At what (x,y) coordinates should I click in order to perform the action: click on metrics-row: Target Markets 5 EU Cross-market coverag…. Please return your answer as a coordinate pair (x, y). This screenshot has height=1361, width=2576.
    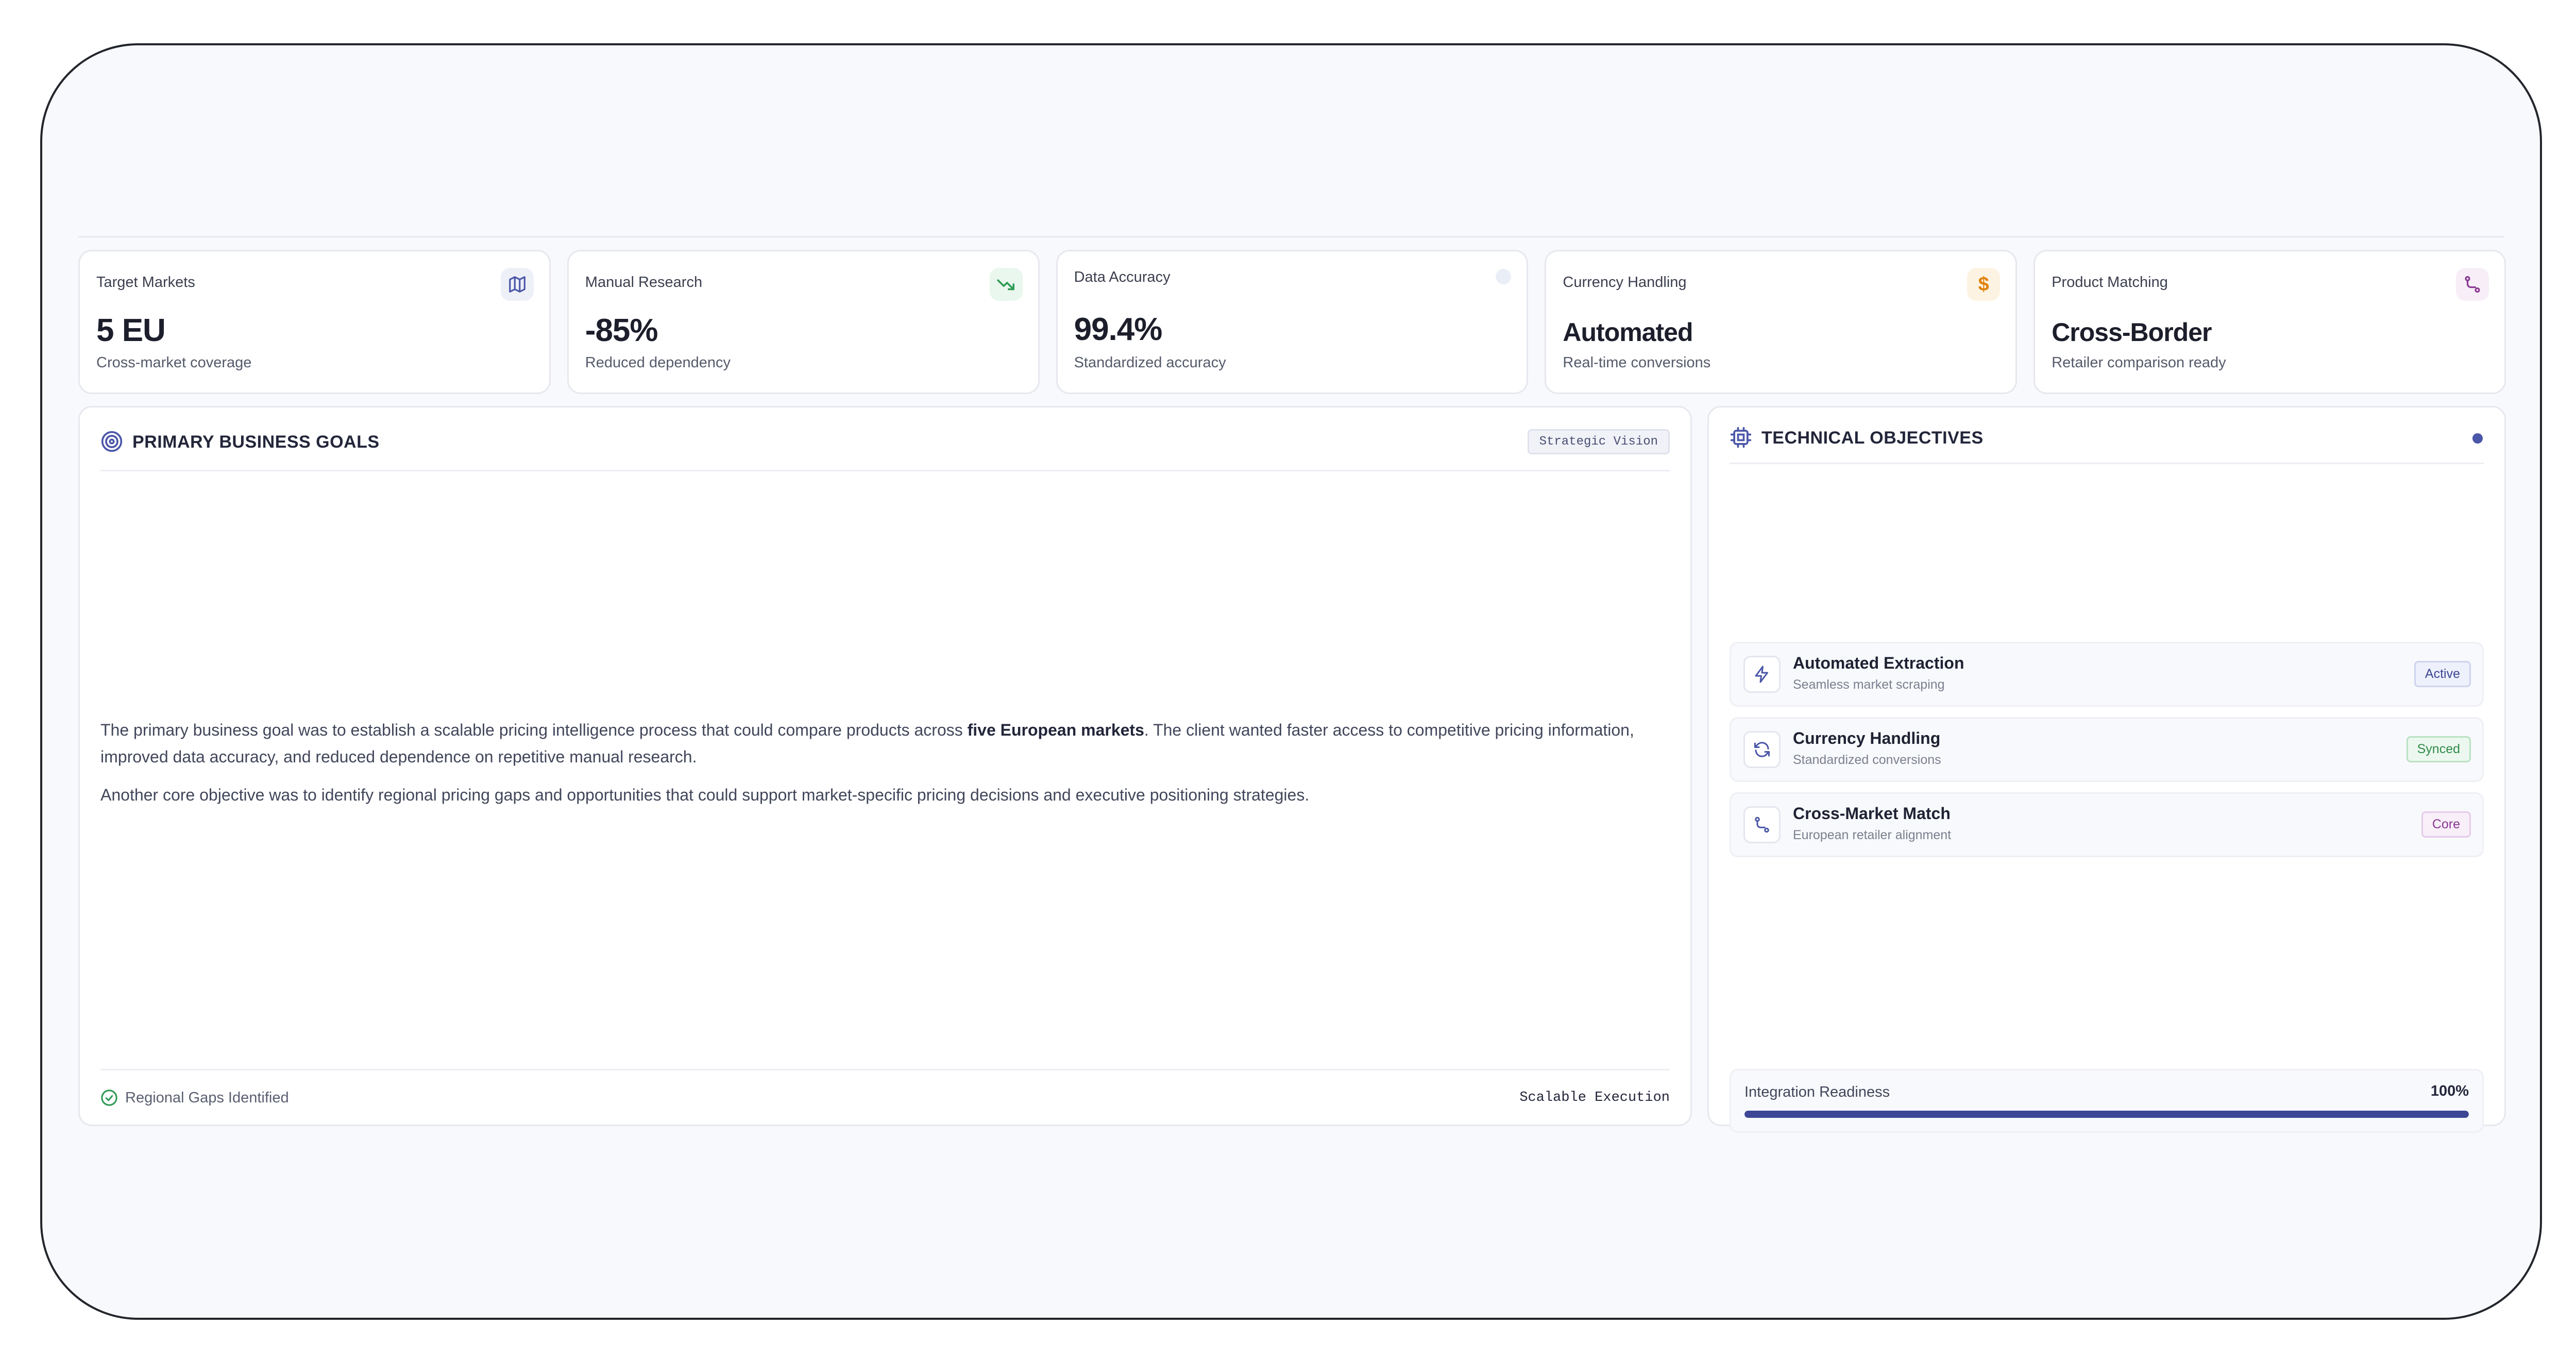
    Looking at the image, I should click on (1292, 322).